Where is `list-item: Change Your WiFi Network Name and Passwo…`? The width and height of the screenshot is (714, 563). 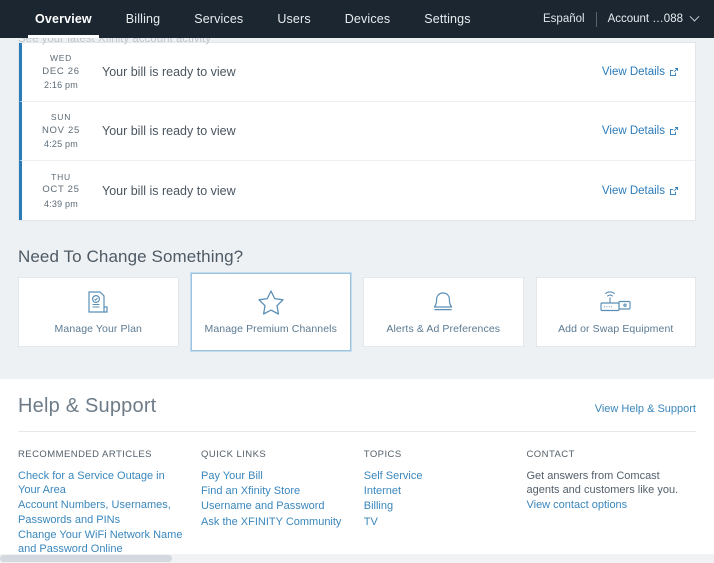
list-item: Change Your WiFi Network Name and Passwo… is located at coordinates (102, 542).